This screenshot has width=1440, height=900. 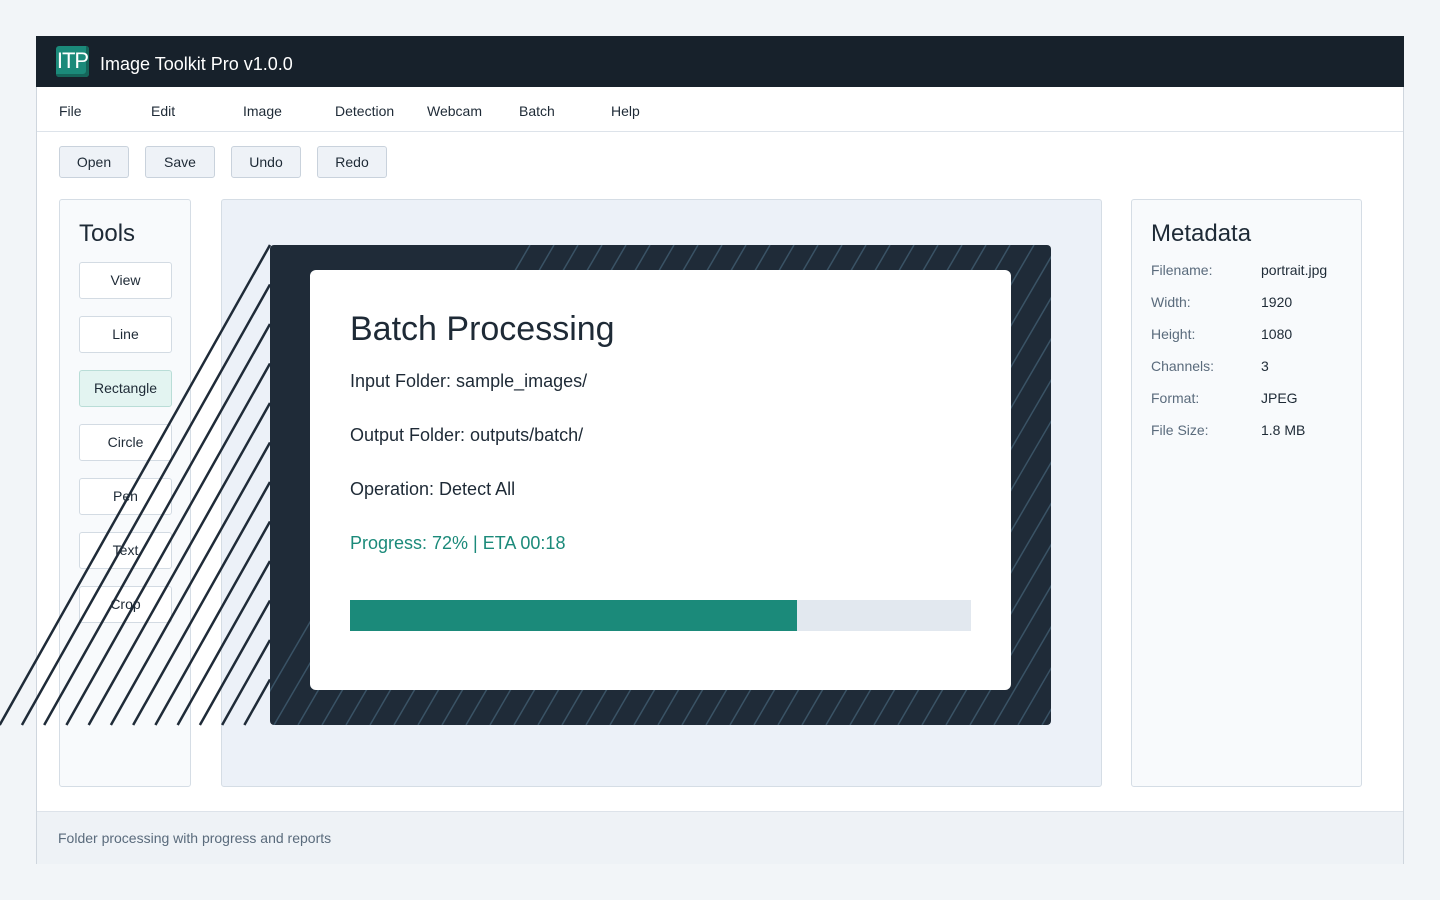 What do you see at coordinates (1182, 270) in the screenshot?
I see `meta-key-filename: Filename:` at bounding box center [1182, 270].